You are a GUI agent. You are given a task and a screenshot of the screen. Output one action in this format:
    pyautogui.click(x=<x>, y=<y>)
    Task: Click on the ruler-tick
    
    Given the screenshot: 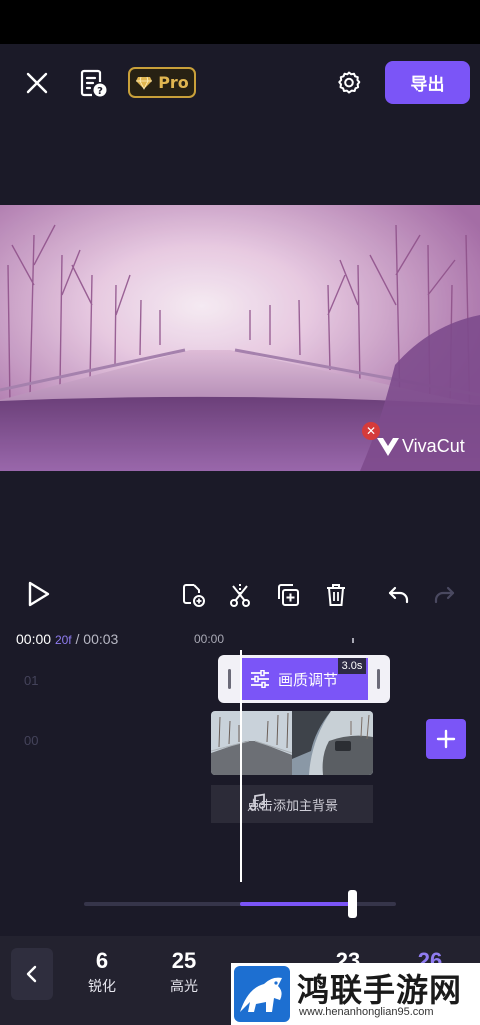 What is the action you would take?
    pyautogui.click(x=353, y=640)
    